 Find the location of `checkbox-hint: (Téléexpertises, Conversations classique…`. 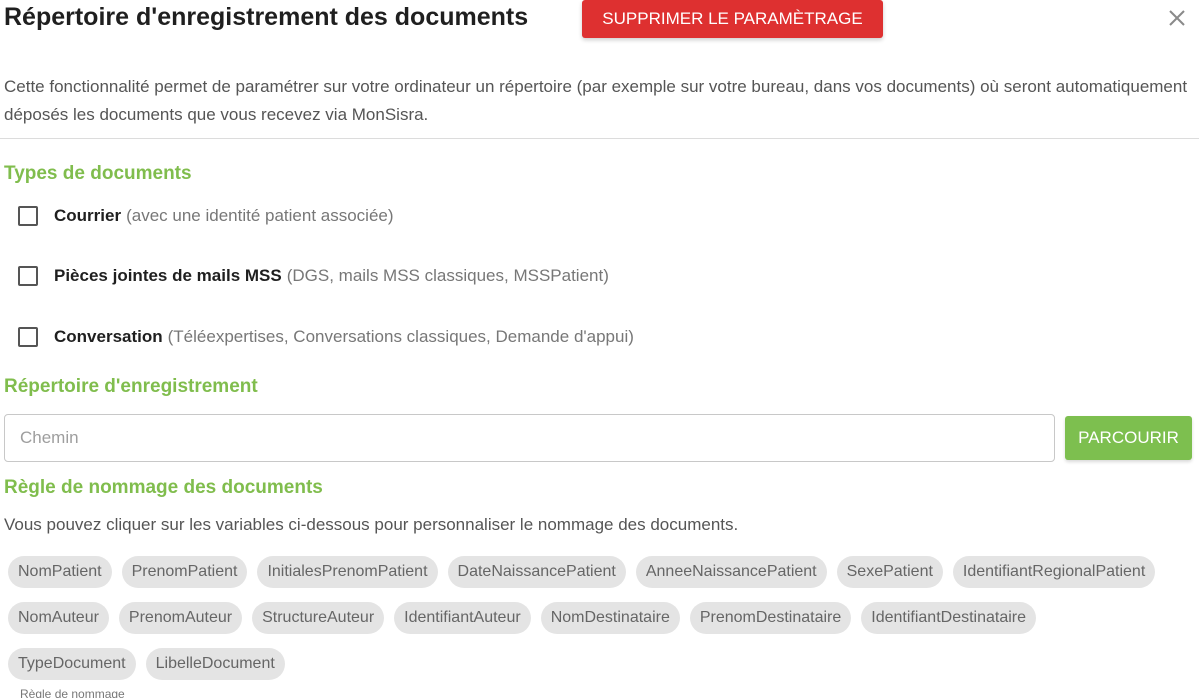

checkbox-hint: (Téléexpertises, Conversations classique… is located at coordinates (400, 336).